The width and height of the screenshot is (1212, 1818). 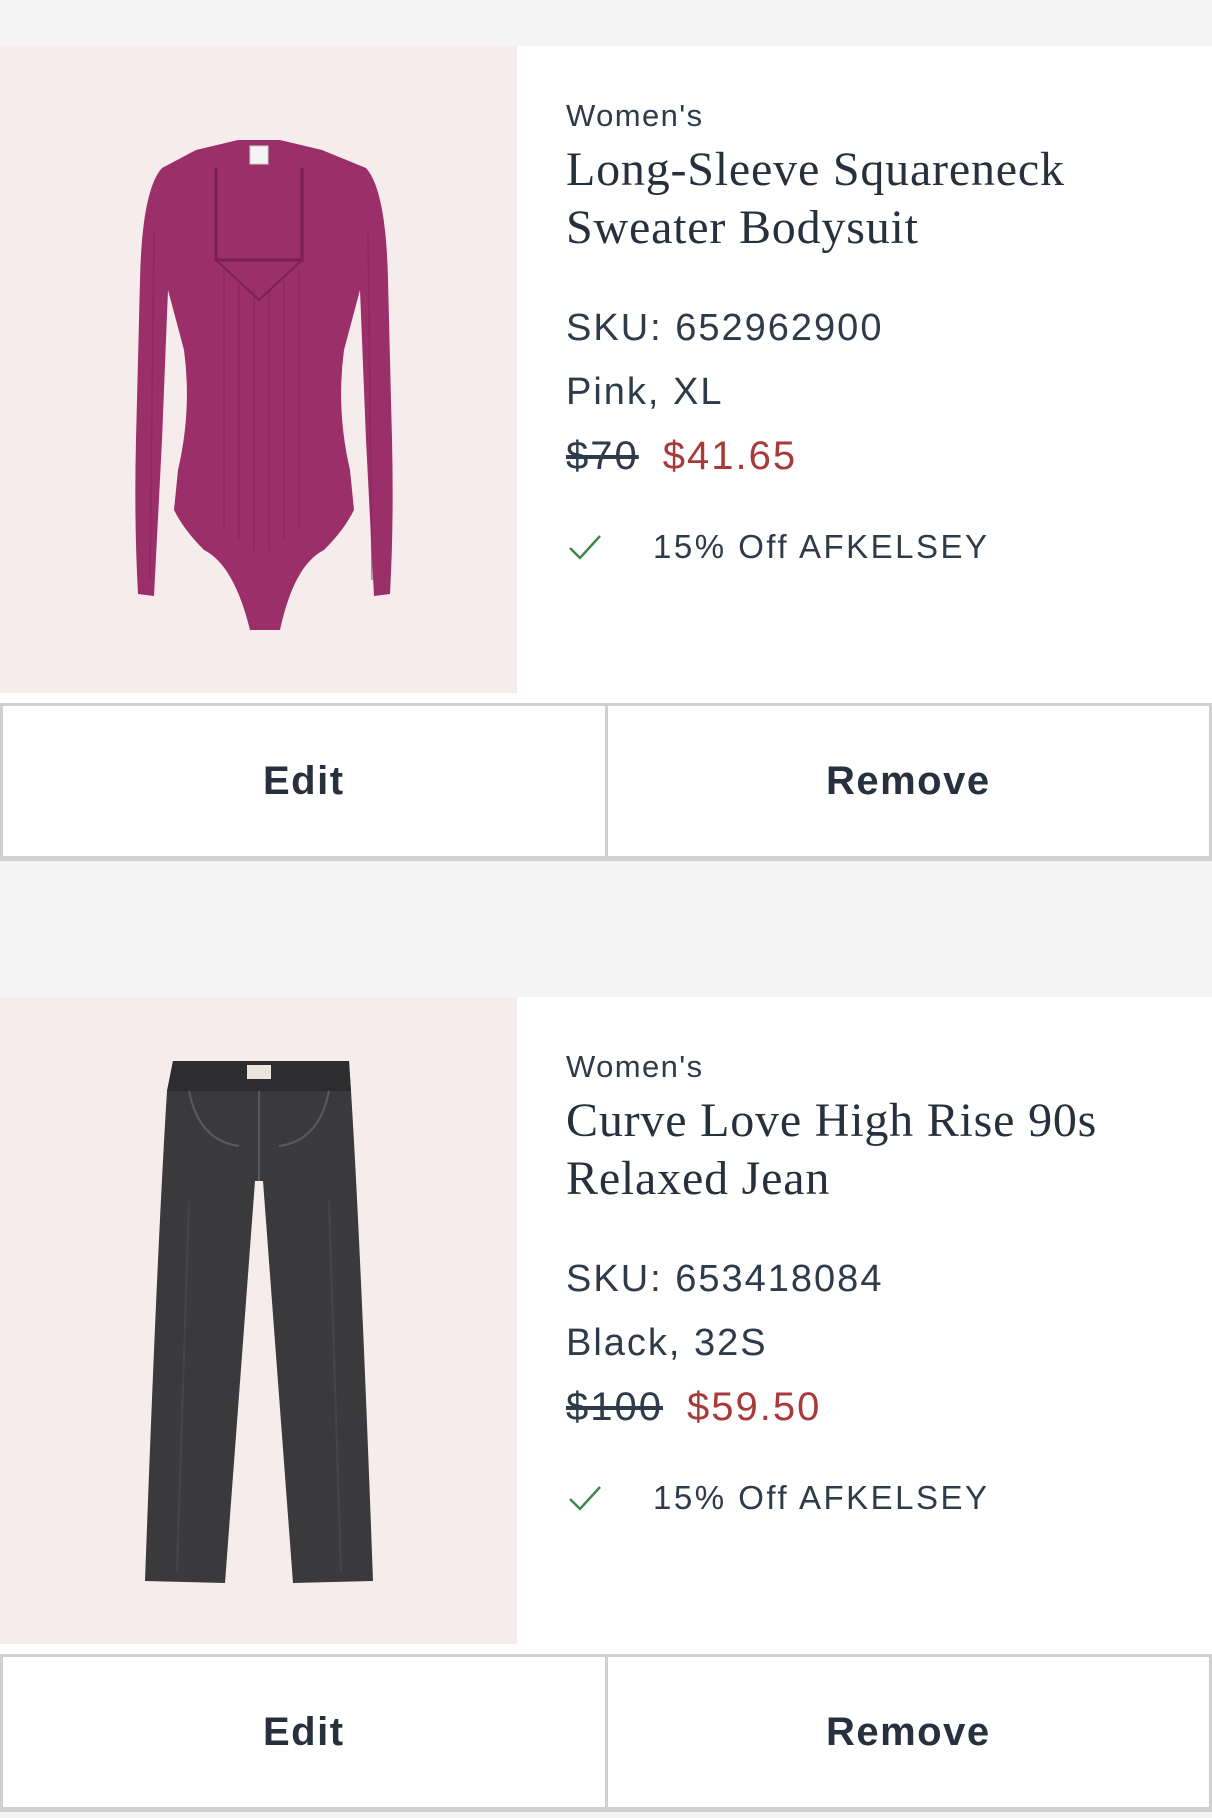 What do you see at coordinates (725, 327) in the screenshot?
I see `product-sku: SKU: 652962900` at bounding box center [725, 327].